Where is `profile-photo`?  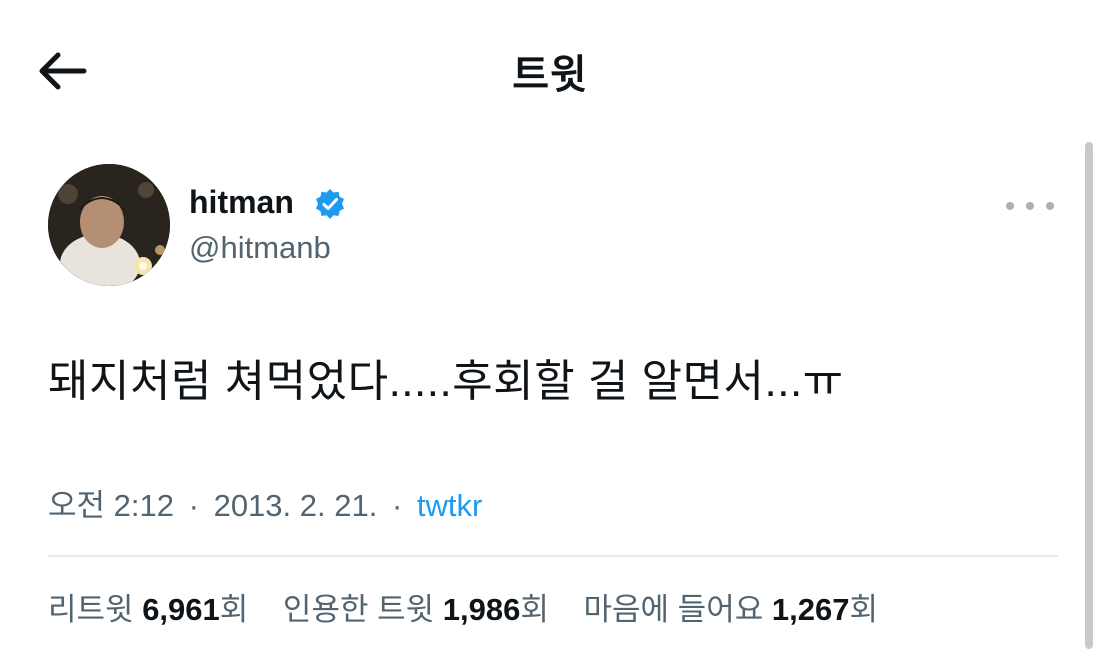 profile-photo is located at coordinates (109, 225).